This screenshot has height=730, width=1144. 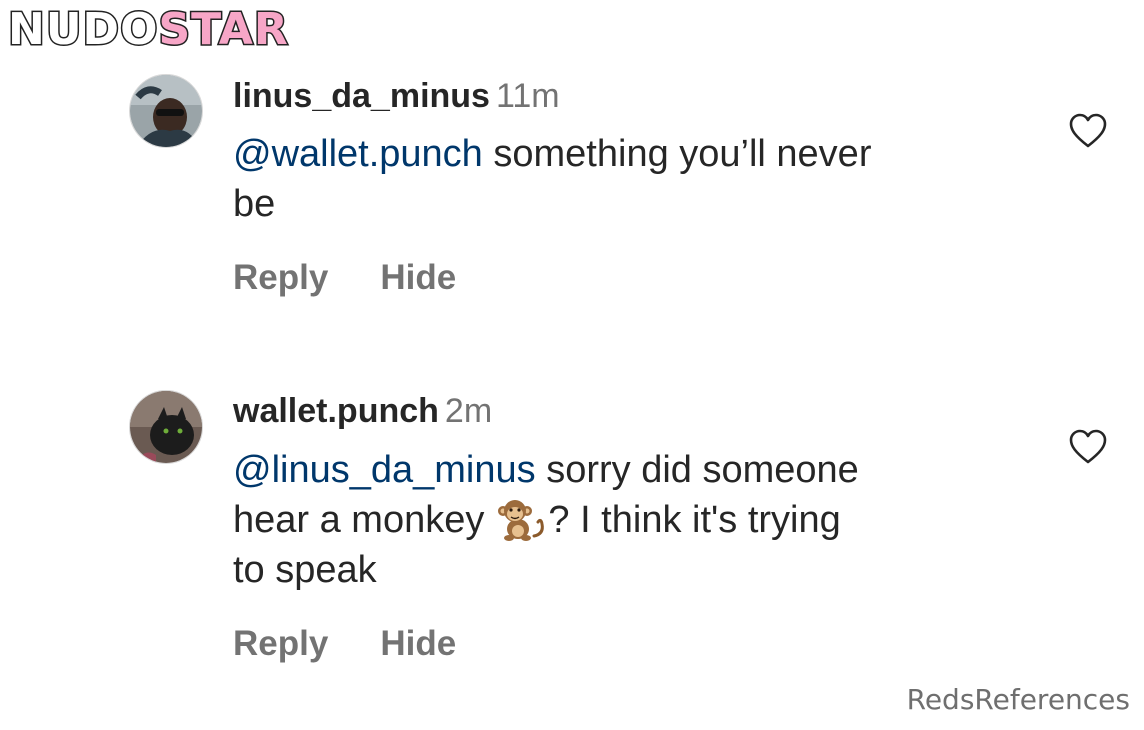 What do you see at coordinates (254, 204) in the screenshot?
I see `comment-text-line2: be` at bounding box center [254, 204].